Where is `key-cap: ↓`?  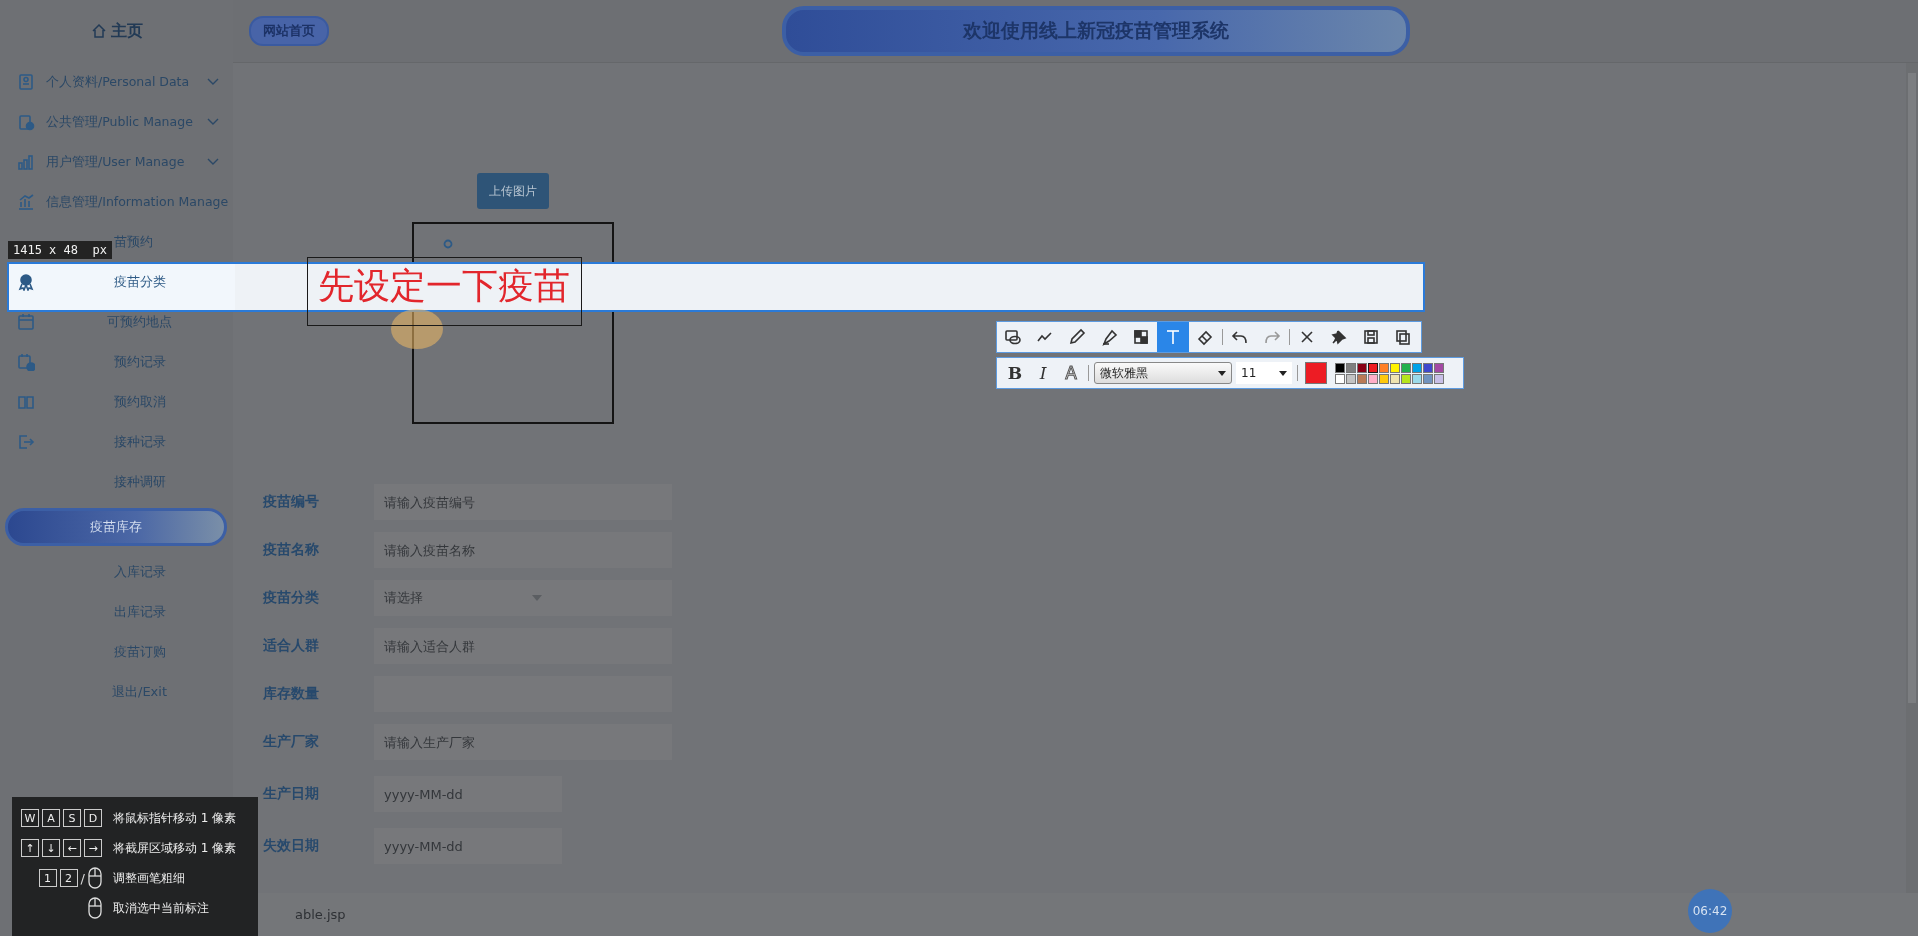
key-cap: ↓ is located at coordinates (51, 848).